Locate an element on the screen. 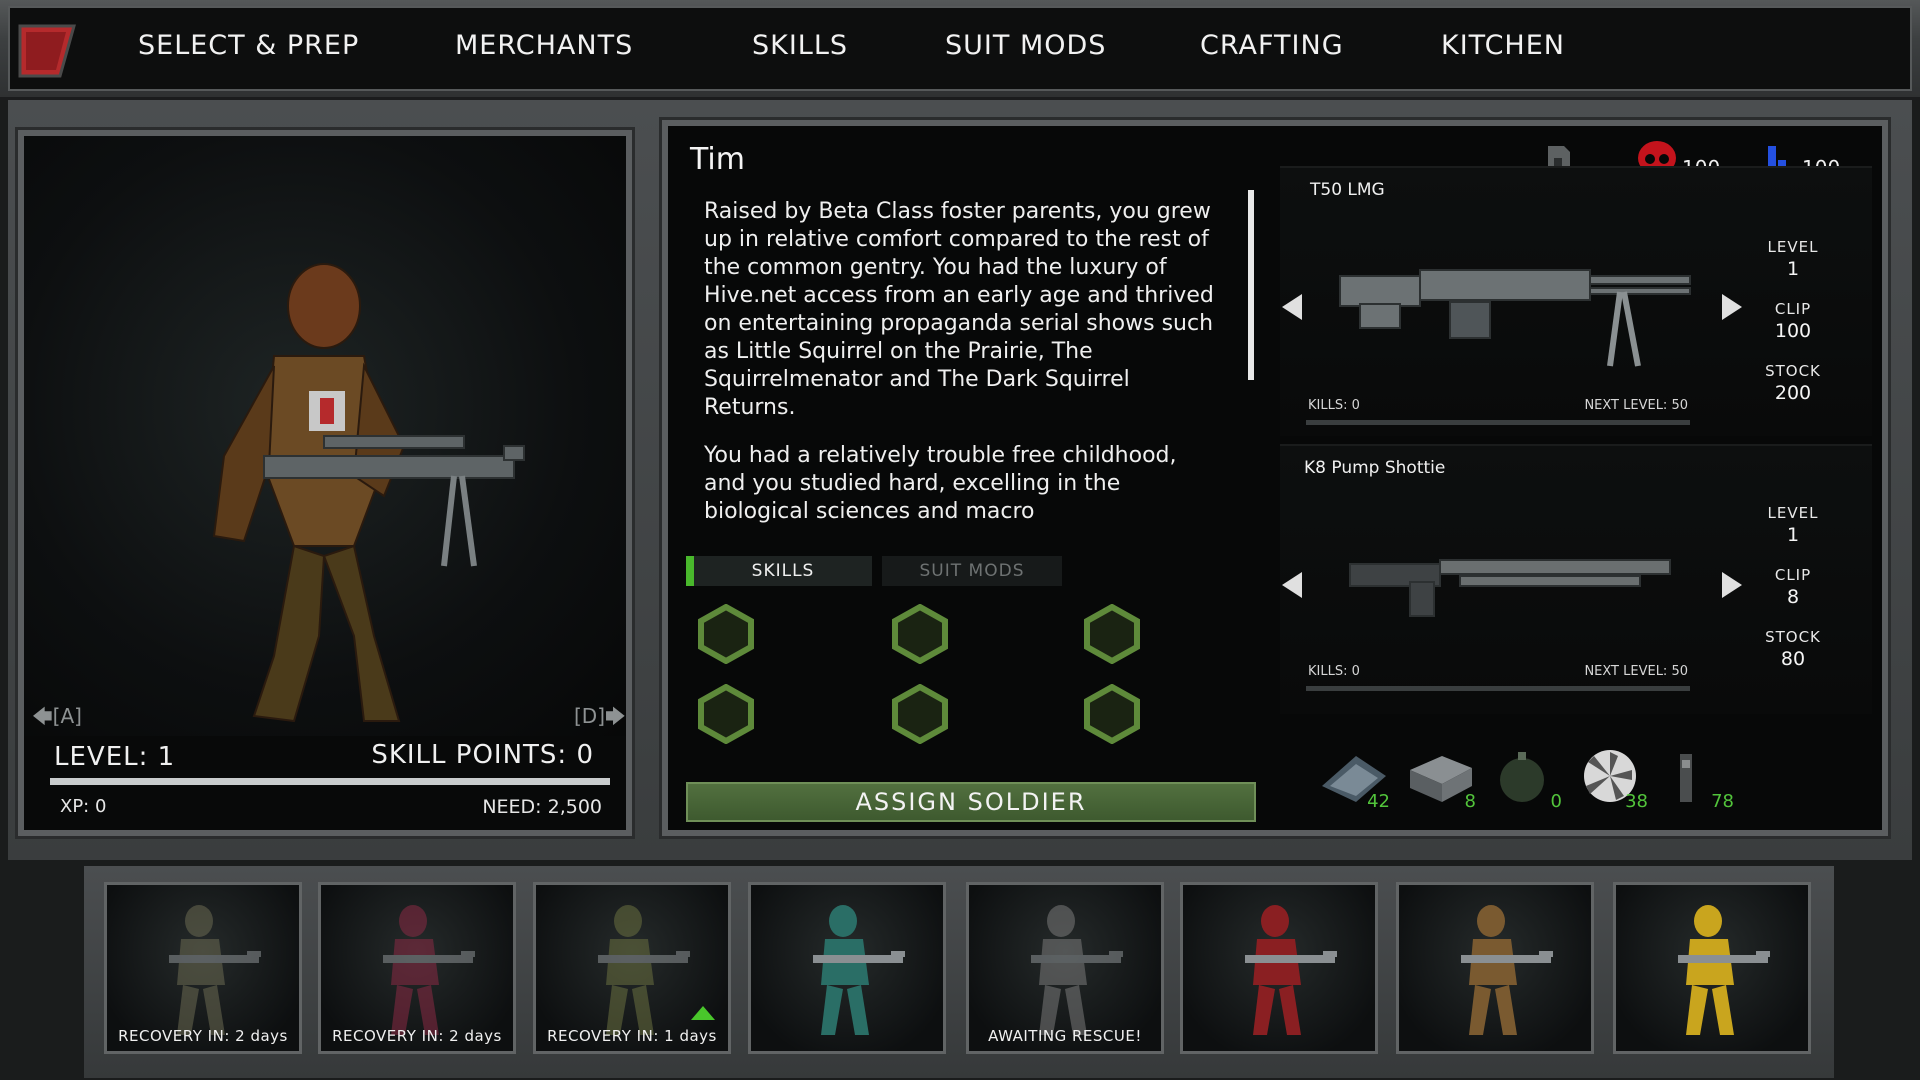 The height and width of the screenshot is (1080, 1920). weapon-name: K8 Pump Shottie is located at coordinates (1375, 468).